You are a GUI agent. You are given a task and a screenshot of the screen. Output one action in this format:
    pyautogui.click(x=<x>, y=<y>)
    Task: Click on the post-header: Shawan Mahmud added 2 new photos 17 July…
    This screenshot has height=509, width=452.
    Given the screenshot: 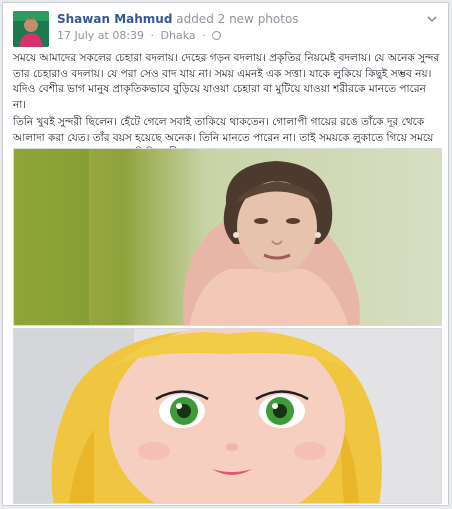 What is the action you would take?
    pyautogui.click(x=225, y=29)
    